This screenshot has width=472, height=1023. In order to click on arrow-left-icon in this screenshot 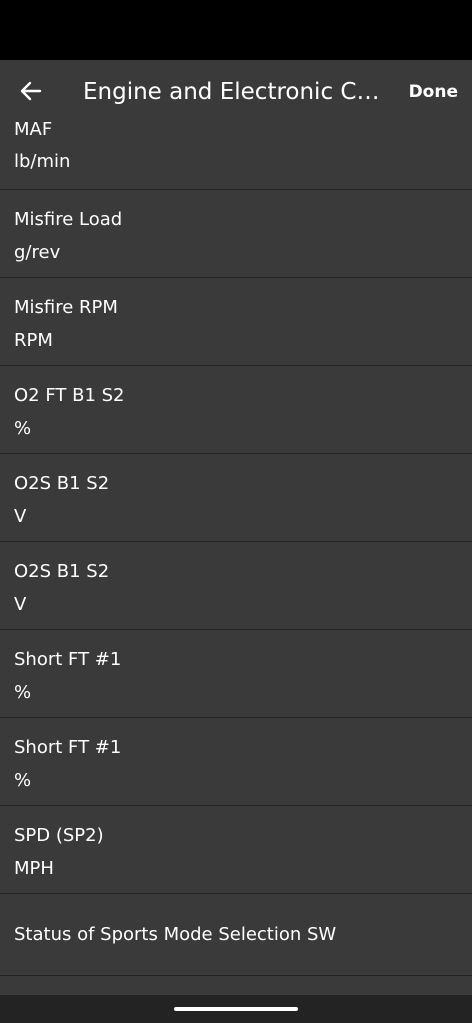, I will do `click(31, 91)`.